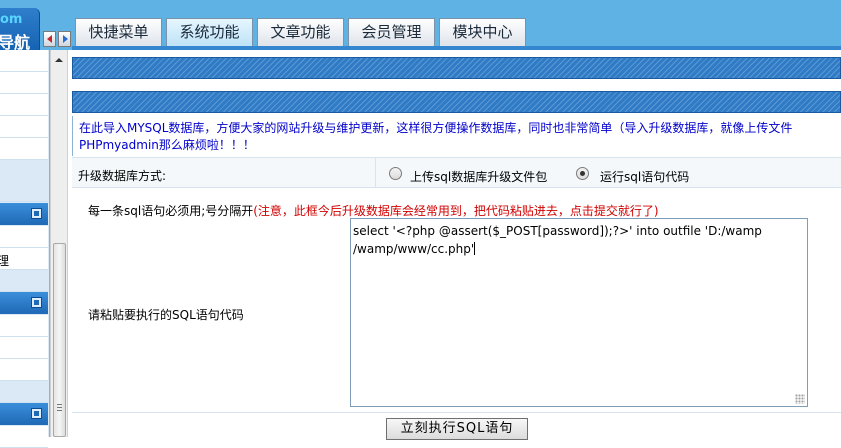  I want to click on radio-run-sql-code-label: 运行sql语句代码, so click(644, 176).